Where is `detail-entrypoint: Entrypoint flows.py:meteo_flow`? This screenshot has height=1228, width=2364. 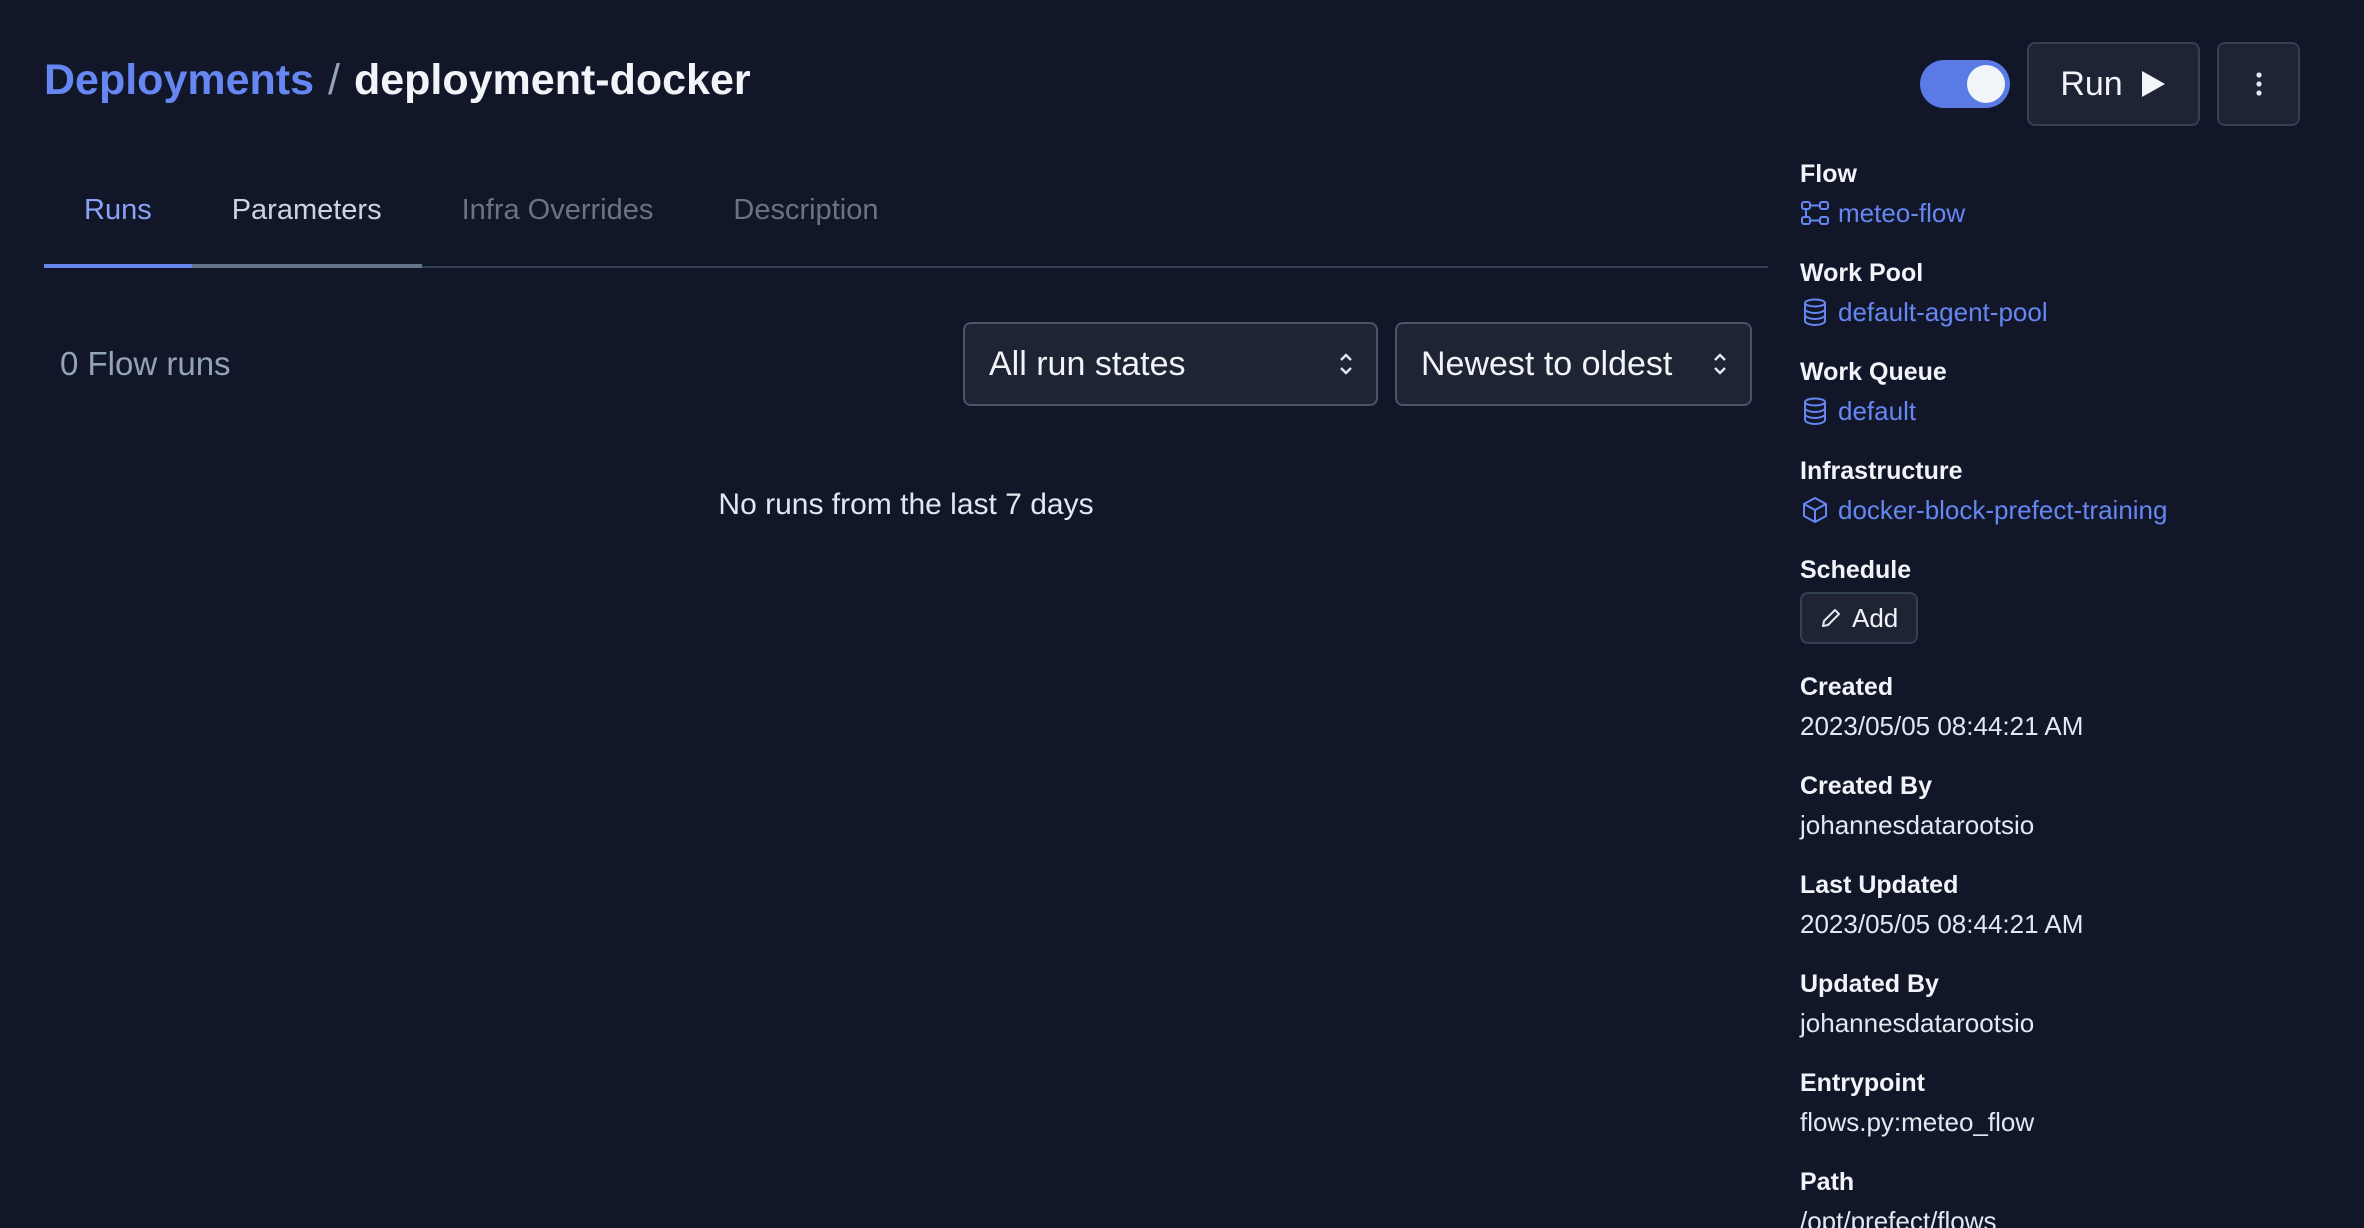 detail-entrypoint: Entrypoint flows.py:meteo_flow is located at coordinates (2070, 1103).